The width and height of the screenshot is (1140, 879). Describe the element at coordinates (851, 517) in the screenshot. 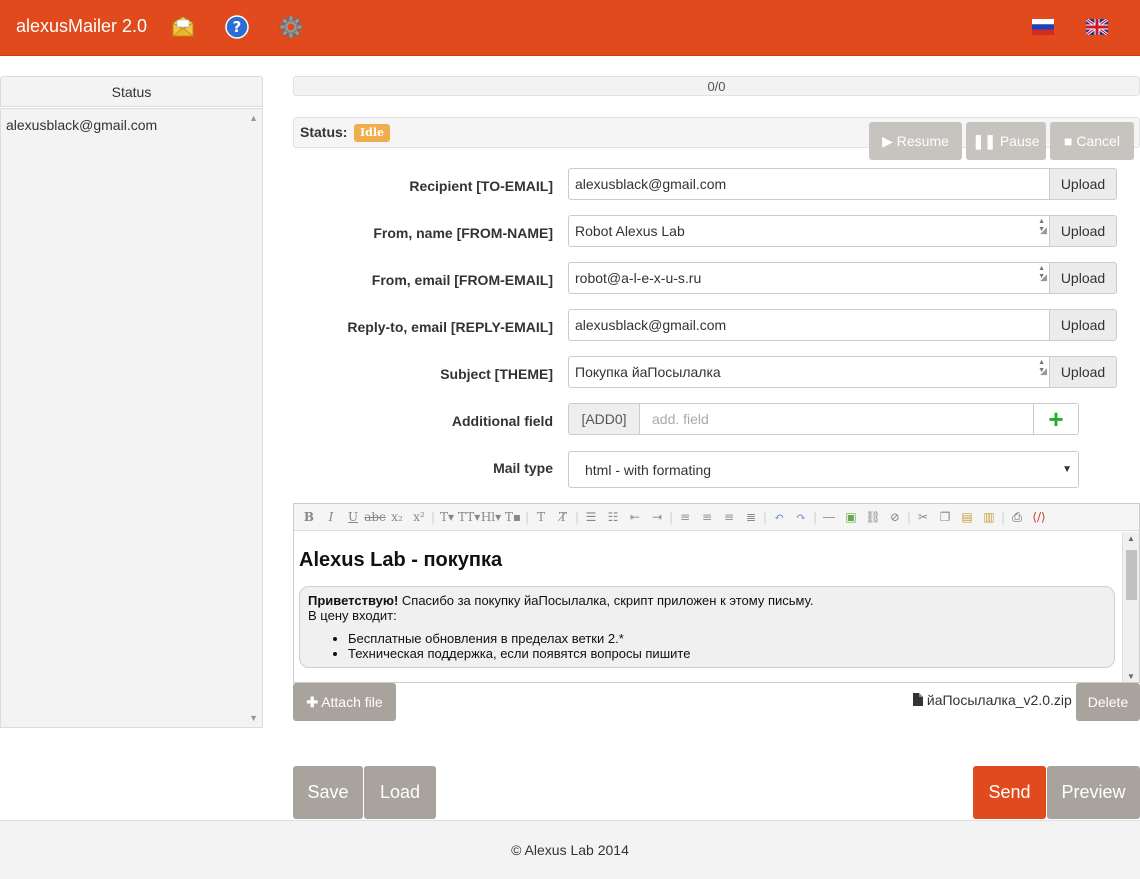

I see `image-icon: ▣` at that location.